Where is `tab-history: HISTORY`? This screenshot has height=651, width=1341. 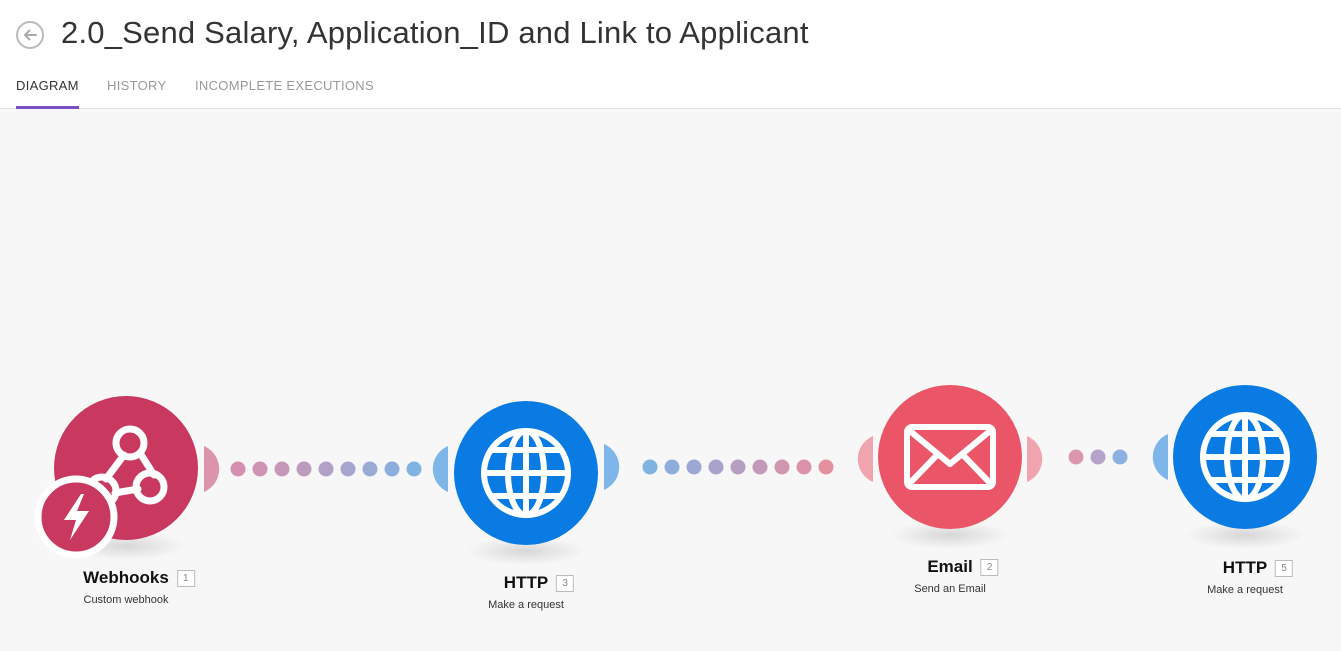
tab-history: HISTORY is located at coordinates (136, 93).